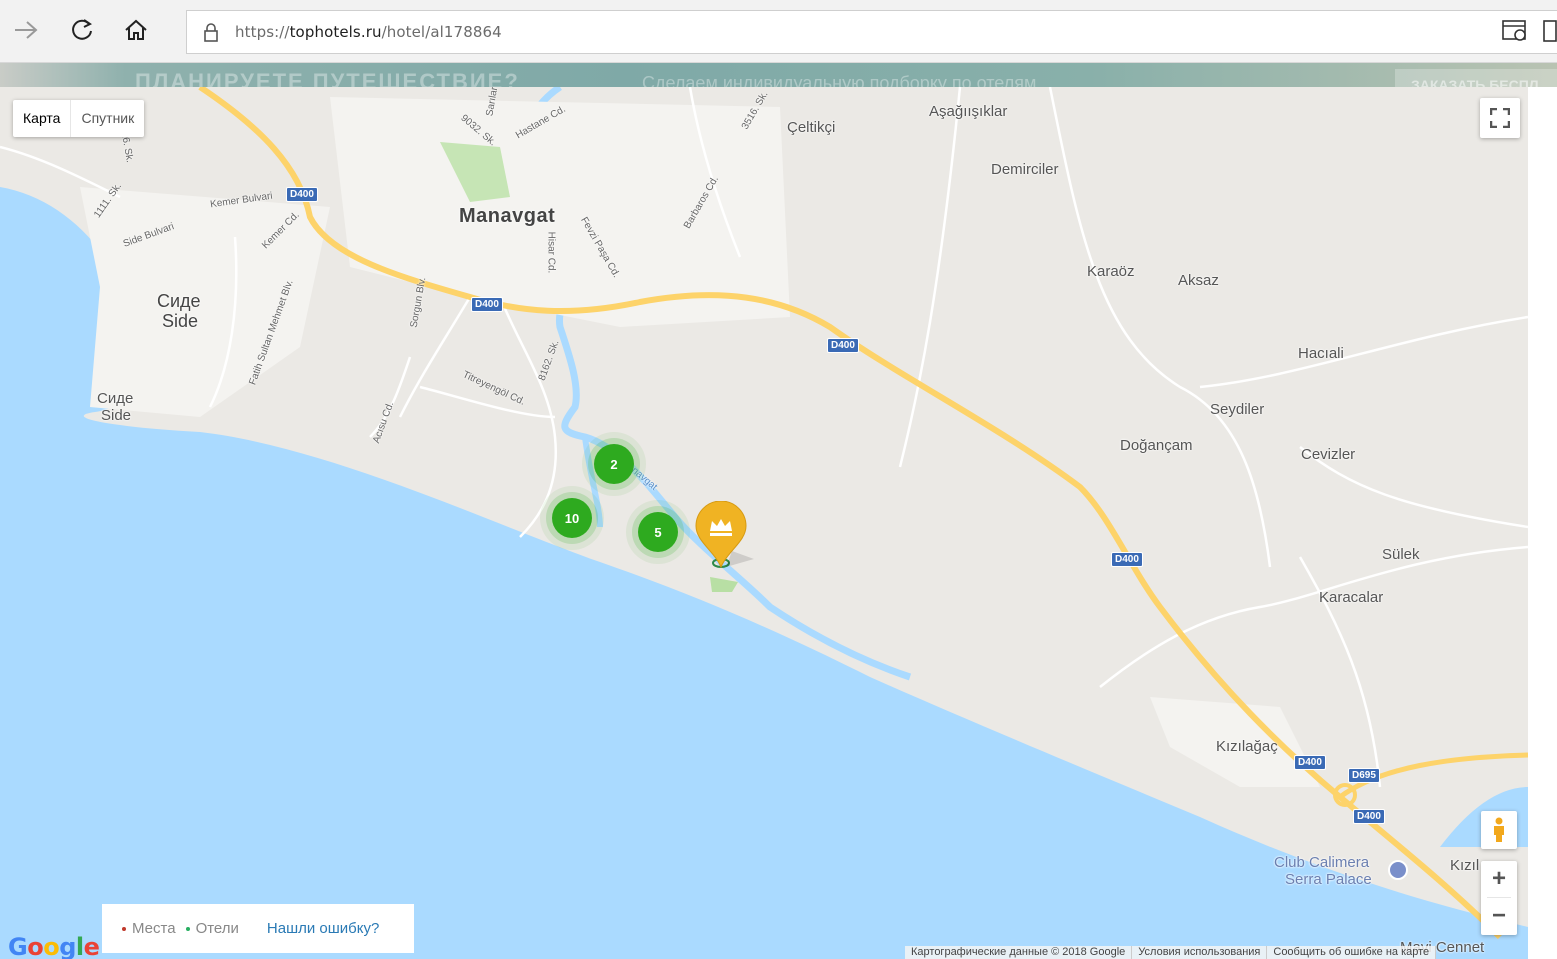 This screenshot has height=959, width=1557. I want to click on zoom-in-button: +, so click(1499, 879).